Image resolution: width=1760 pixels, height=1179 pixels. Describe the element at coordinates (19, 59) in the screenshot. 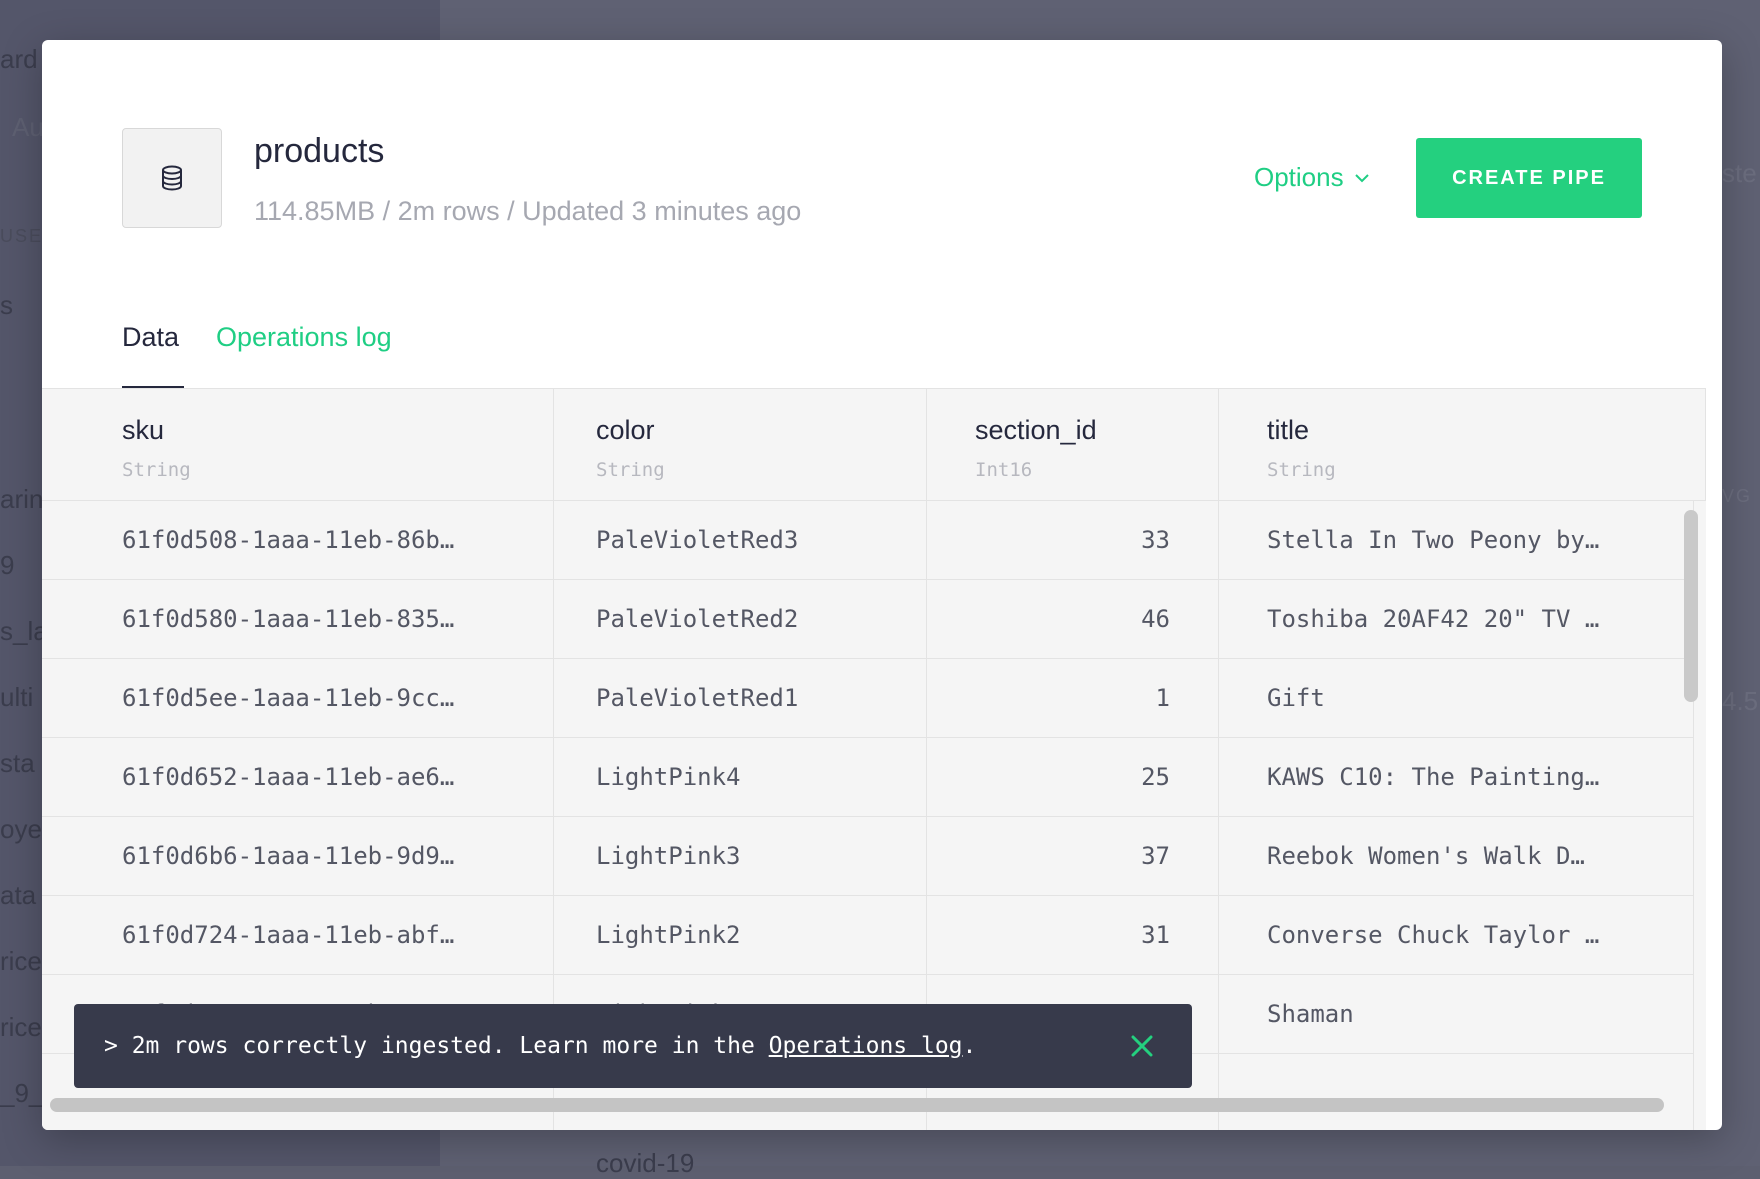

I see `background-text: ard` at that location.